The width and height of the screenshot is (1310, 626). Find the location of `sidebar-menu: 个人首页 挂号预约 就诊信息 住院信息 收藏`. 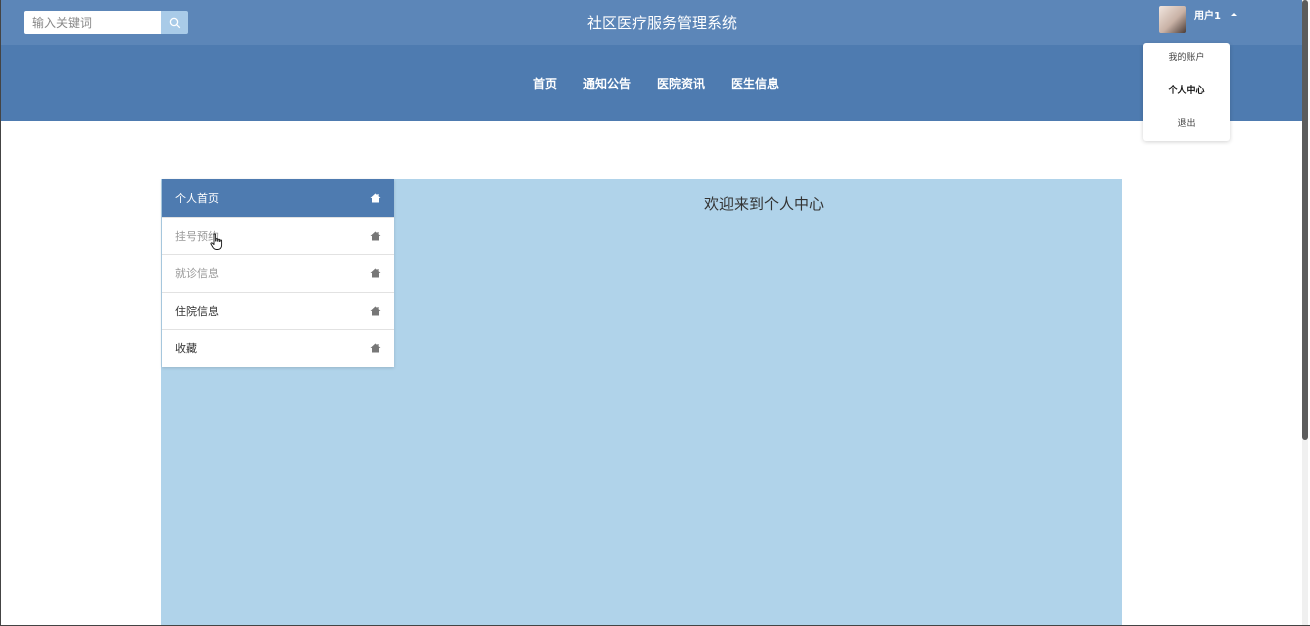

sidebar-menu: 个人首页 挂号预约 就诊信息 住院信息 收藏 is located at coordinates (278, 273).